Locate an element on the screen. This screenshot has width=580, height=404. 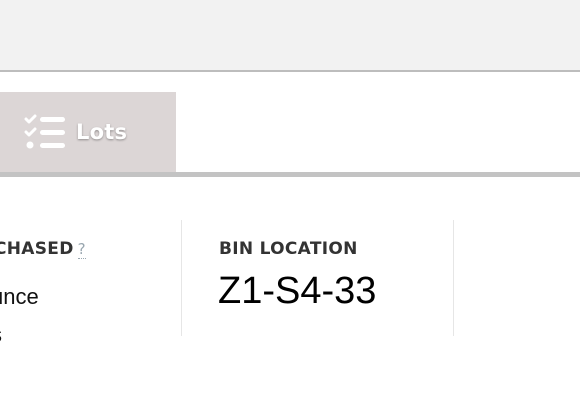
purchased-value-line-1: unce is located at coordinates (19, 296).